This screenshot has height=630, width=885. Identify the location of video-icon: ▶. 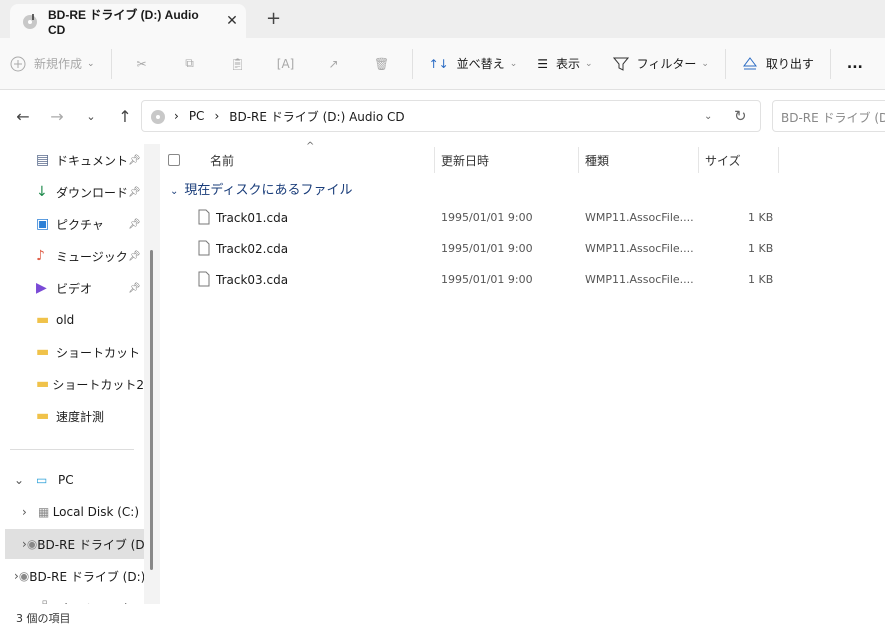
(41, 288).